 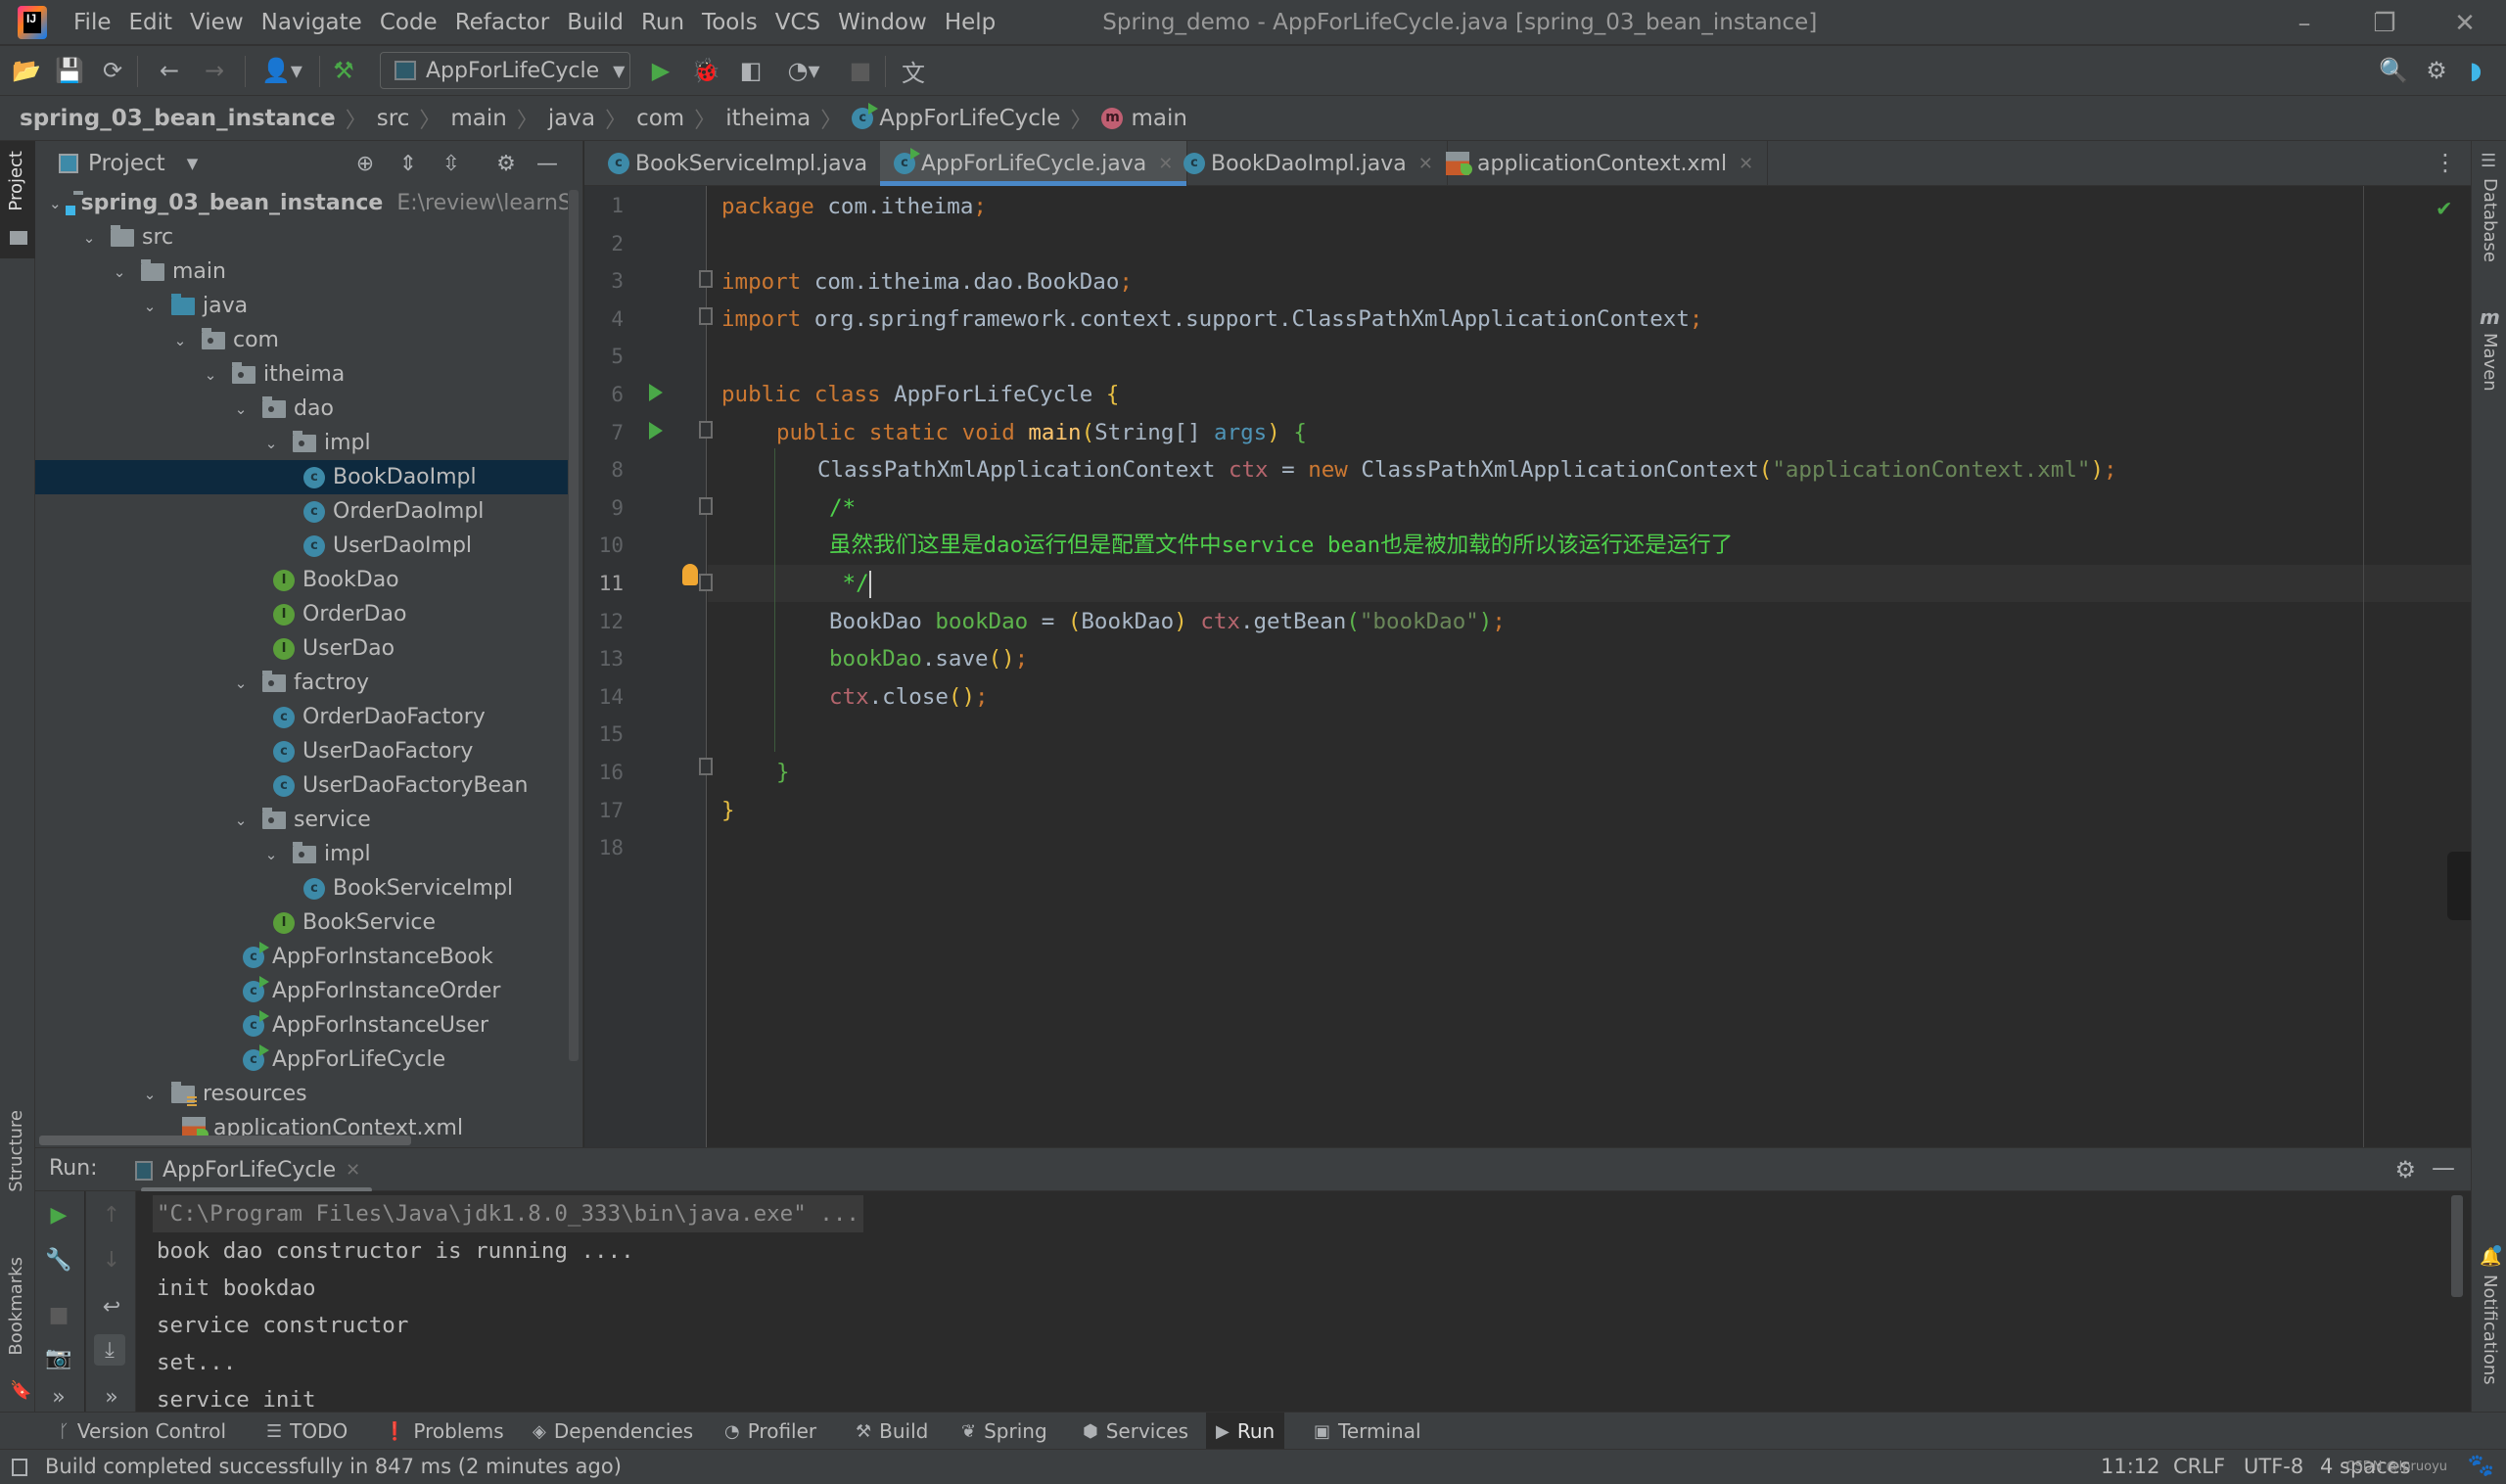 I want to click on menu-code: Code, so click(x=408, y=22).